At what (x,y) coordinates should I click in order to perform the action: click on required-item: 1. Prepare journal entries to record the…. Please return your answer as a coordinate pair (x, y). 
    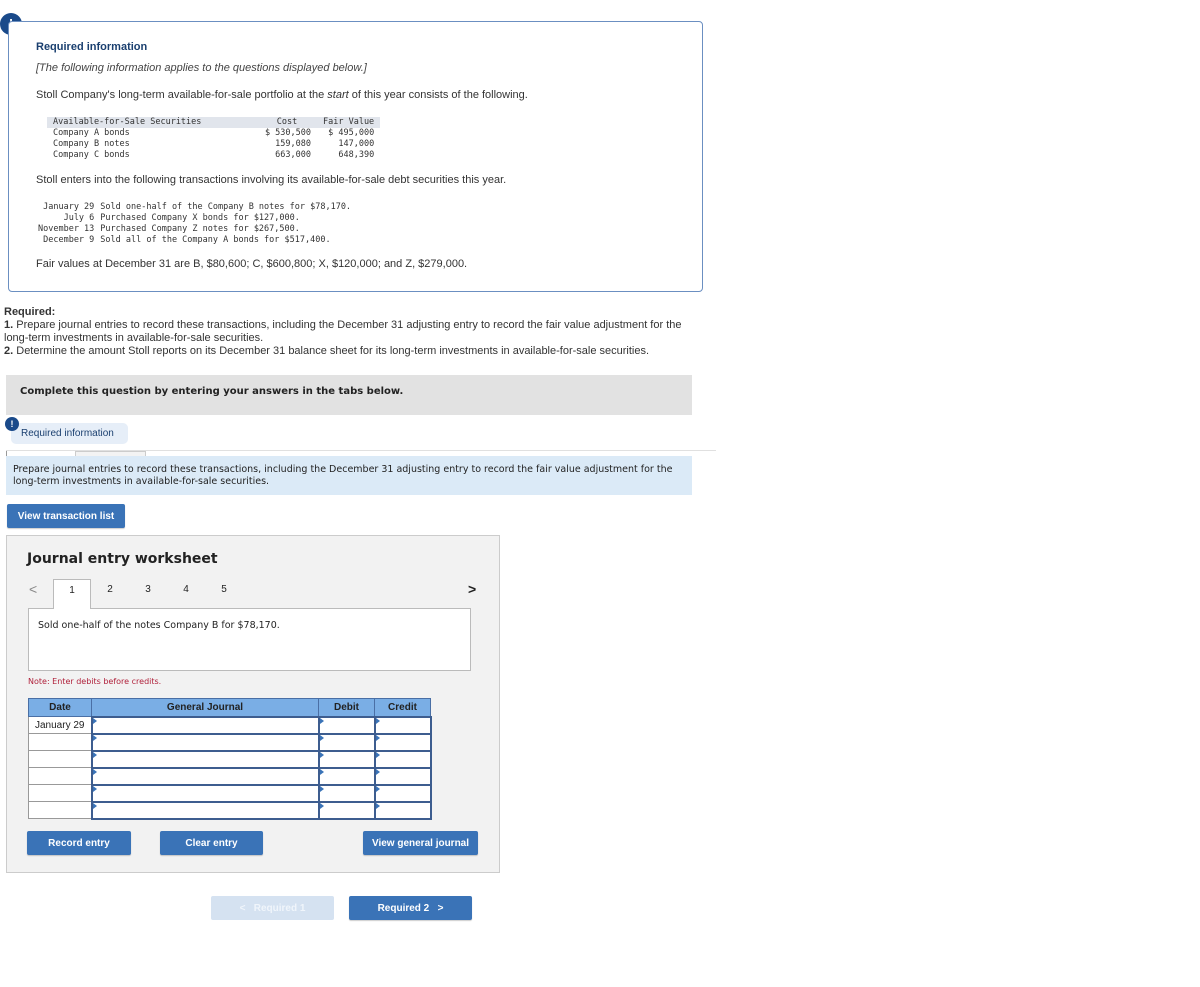
    Looking at the image, I should click on (354, 332).